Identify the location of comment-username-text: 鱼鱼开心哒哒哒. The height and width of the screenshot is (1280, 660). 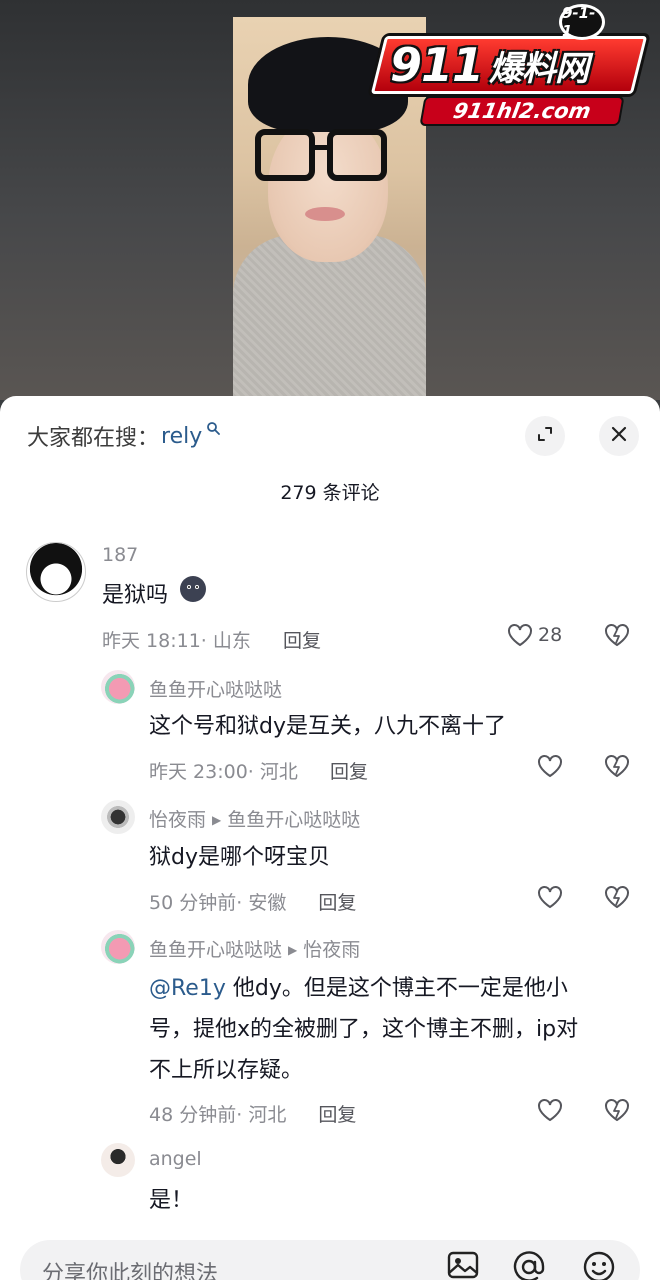
(216, 950).